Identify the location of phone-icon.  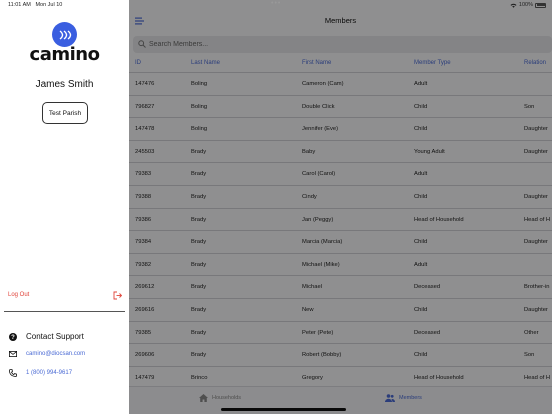
(13, 373).